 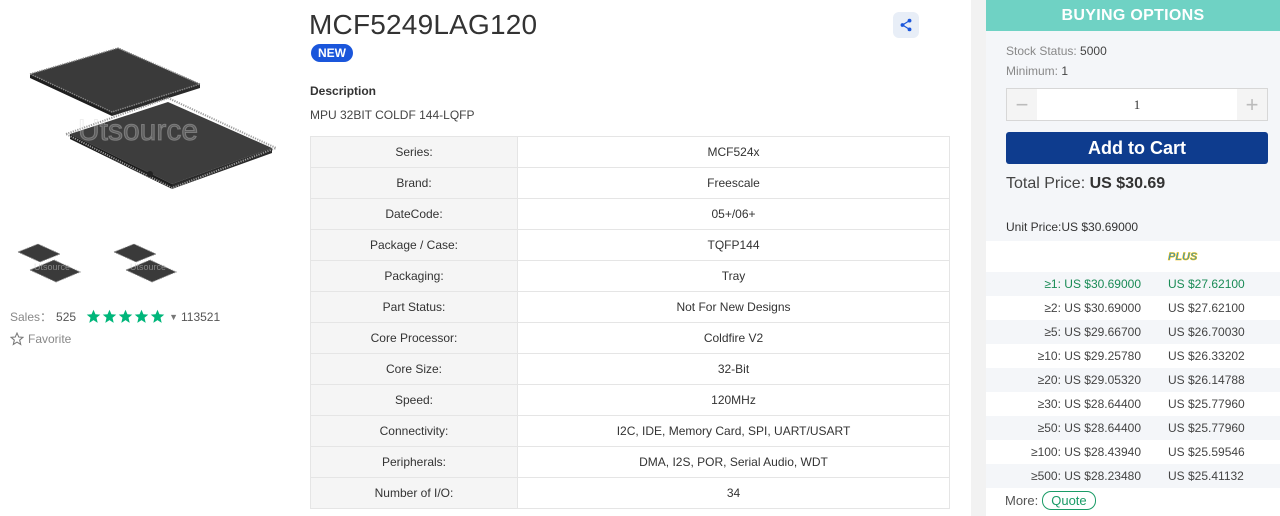 I want to click on spec-value: Not For New Designs, so click(x=733, y=307).